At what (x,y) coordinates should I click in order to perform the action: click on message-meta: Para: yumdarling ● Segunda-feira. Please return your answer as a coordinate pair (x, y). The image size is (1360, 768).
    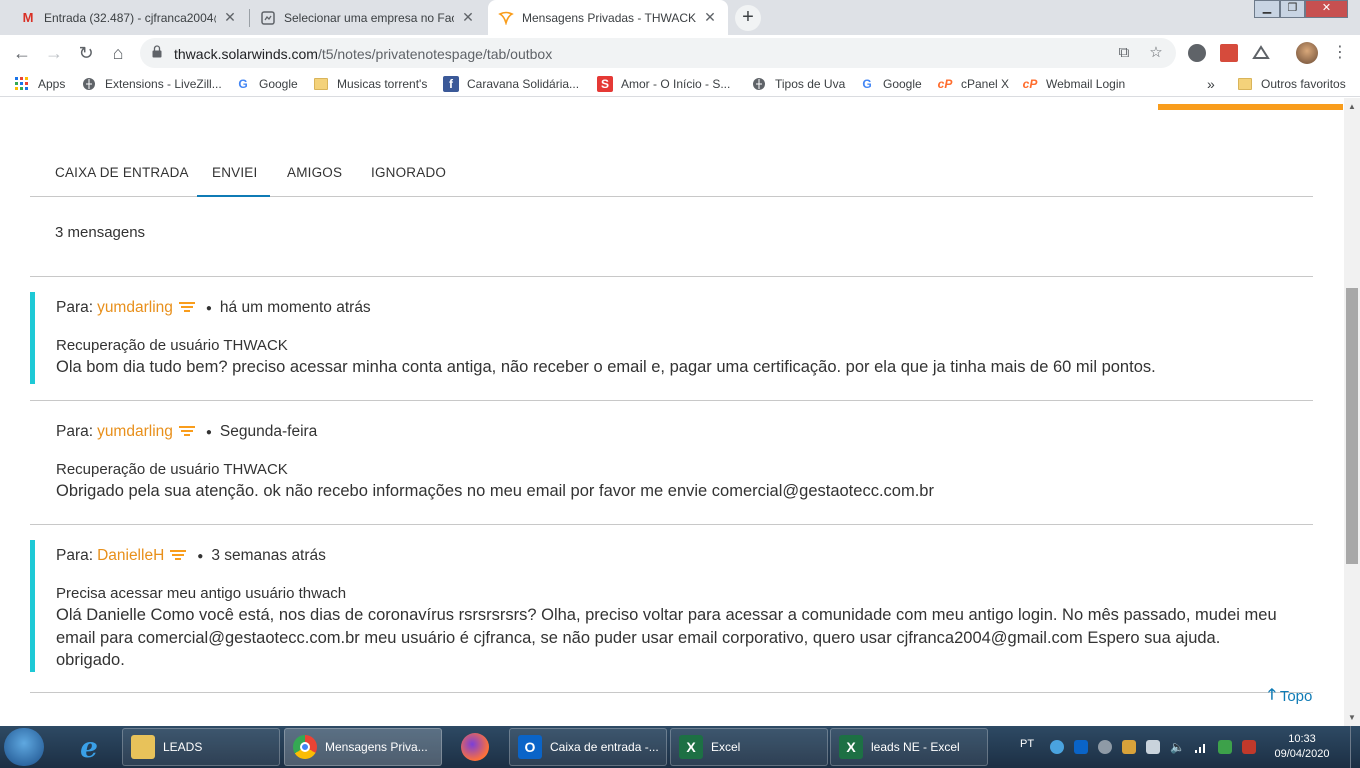
    Looking at the image, I should click on (187, 432).